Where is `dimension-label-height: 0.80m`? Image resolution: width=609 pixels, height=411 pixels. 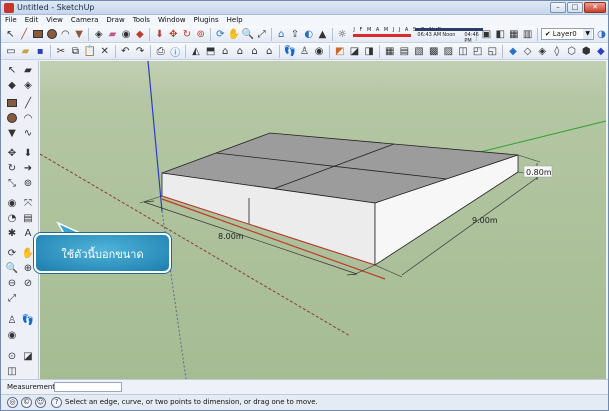 dimension-label-height: 0.80m is located at coordinates (539, 172).